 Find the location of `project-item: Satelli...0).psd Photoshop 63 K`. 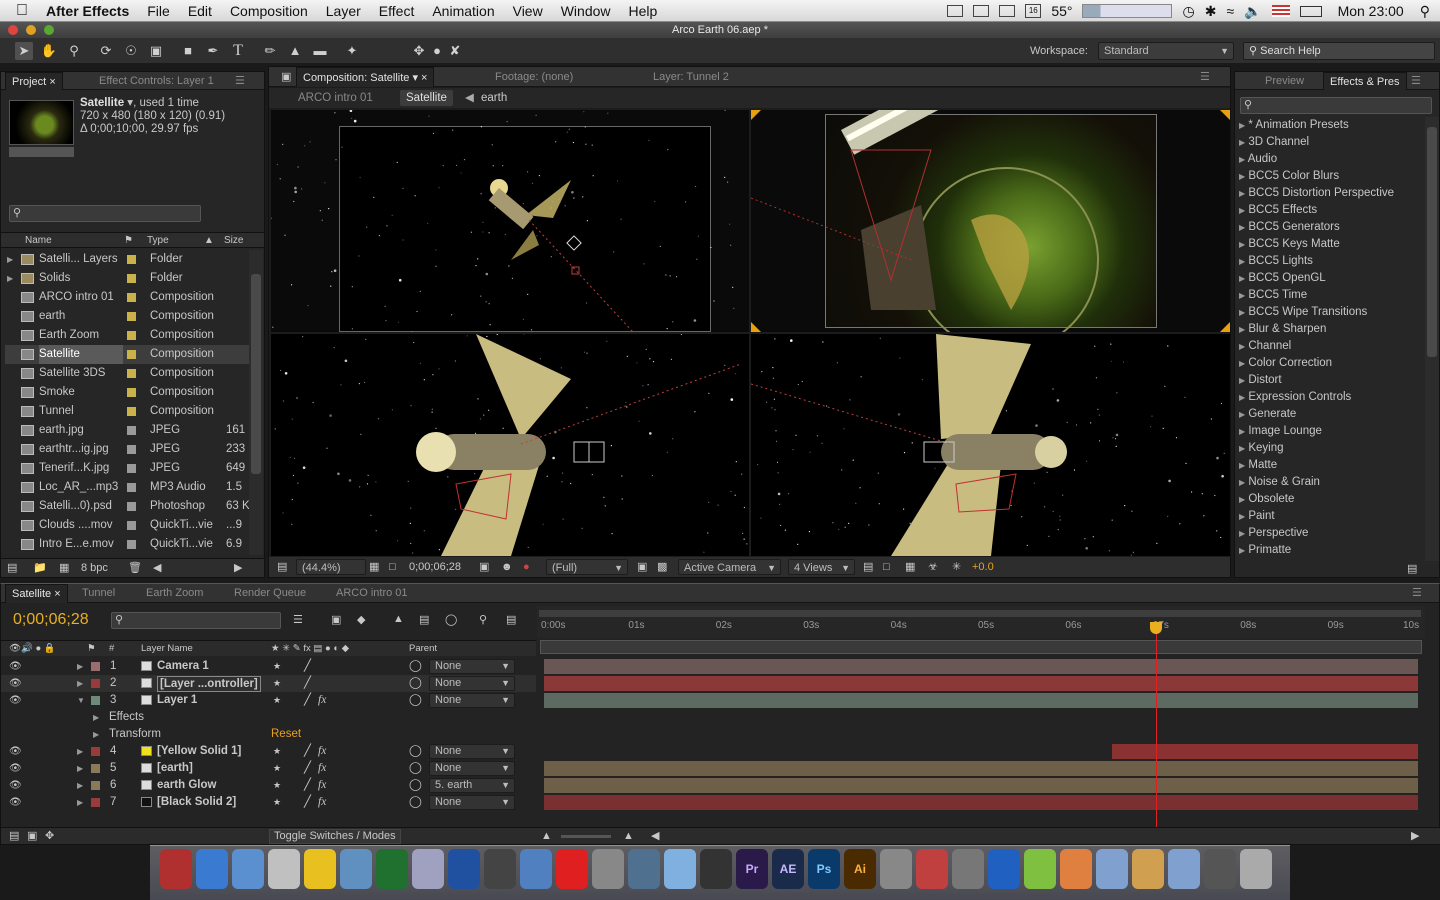

project-item: Satelli...0).psd Photoshop 63 K is located at coordinates (127, 506).